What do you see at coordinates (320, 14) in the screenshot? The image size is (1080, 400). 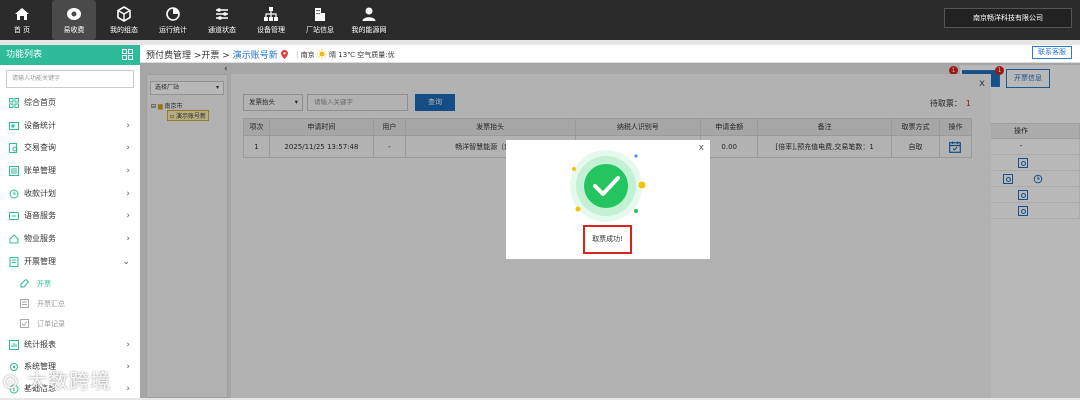 I see `building-icon` at bounding box center [320, 14].